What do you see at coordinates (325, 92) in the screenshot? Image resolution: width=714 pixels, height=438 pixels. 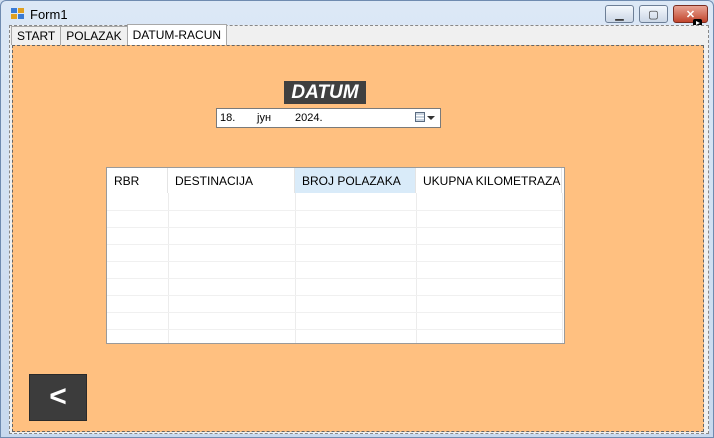 I see `datum-label: DATUM` at bounding box center [325, 92].